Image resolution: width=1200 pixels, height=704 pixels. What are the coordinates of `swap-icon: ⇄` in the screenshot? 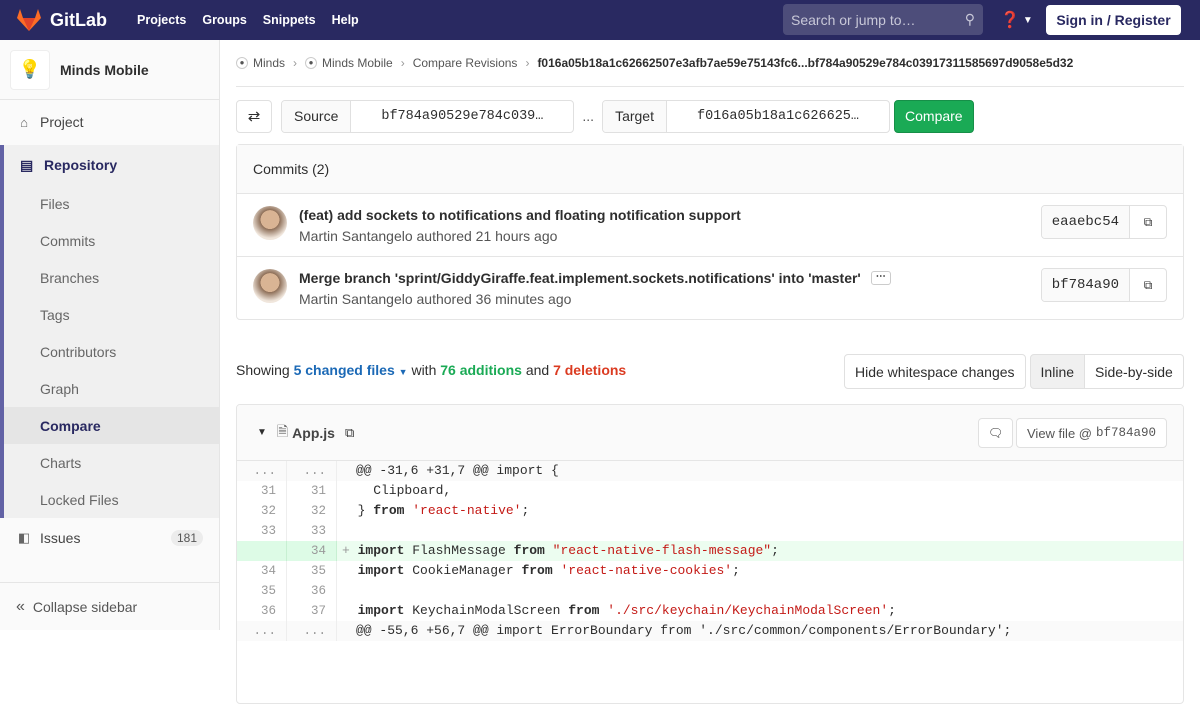 It's located at (254, 116).